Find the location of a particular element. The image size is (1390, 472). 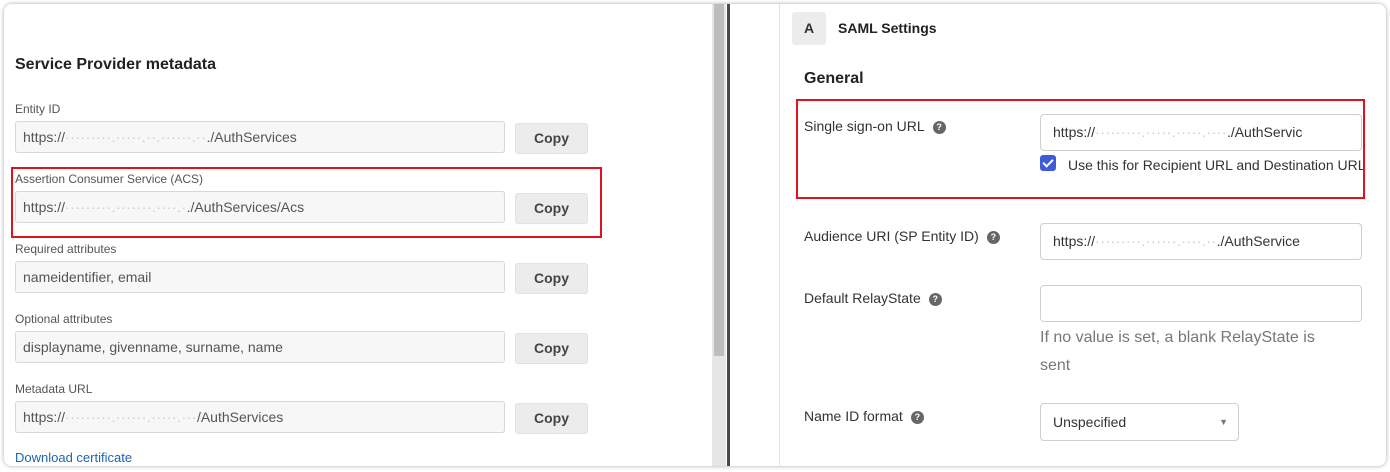

metadata-url-redacted: ·········.······.·····.··· is located at coordinates (131, 417).